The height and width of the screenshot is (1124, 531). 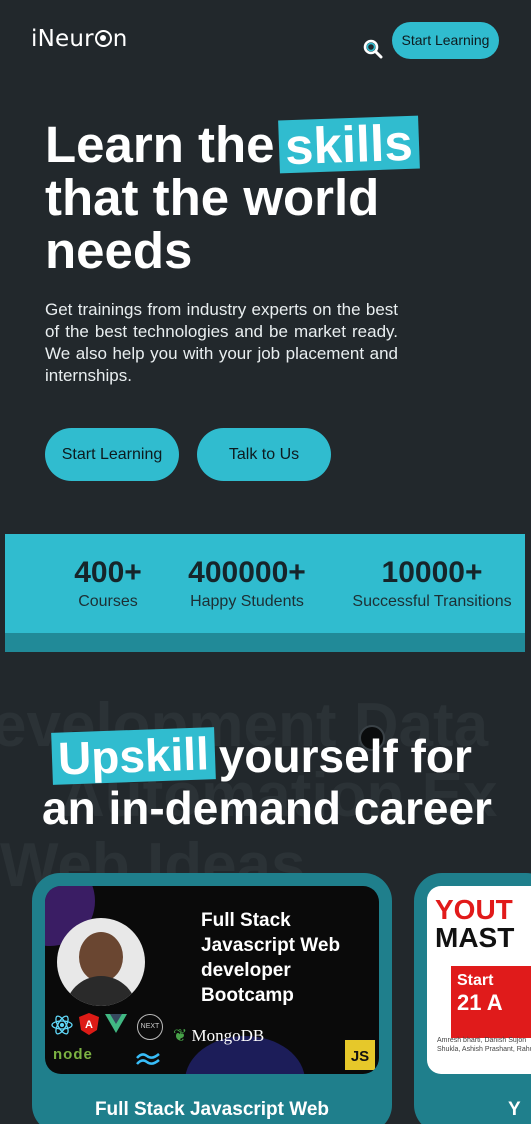 I want to click on upskill-line1: yourself for, so click(x=345, y=756).